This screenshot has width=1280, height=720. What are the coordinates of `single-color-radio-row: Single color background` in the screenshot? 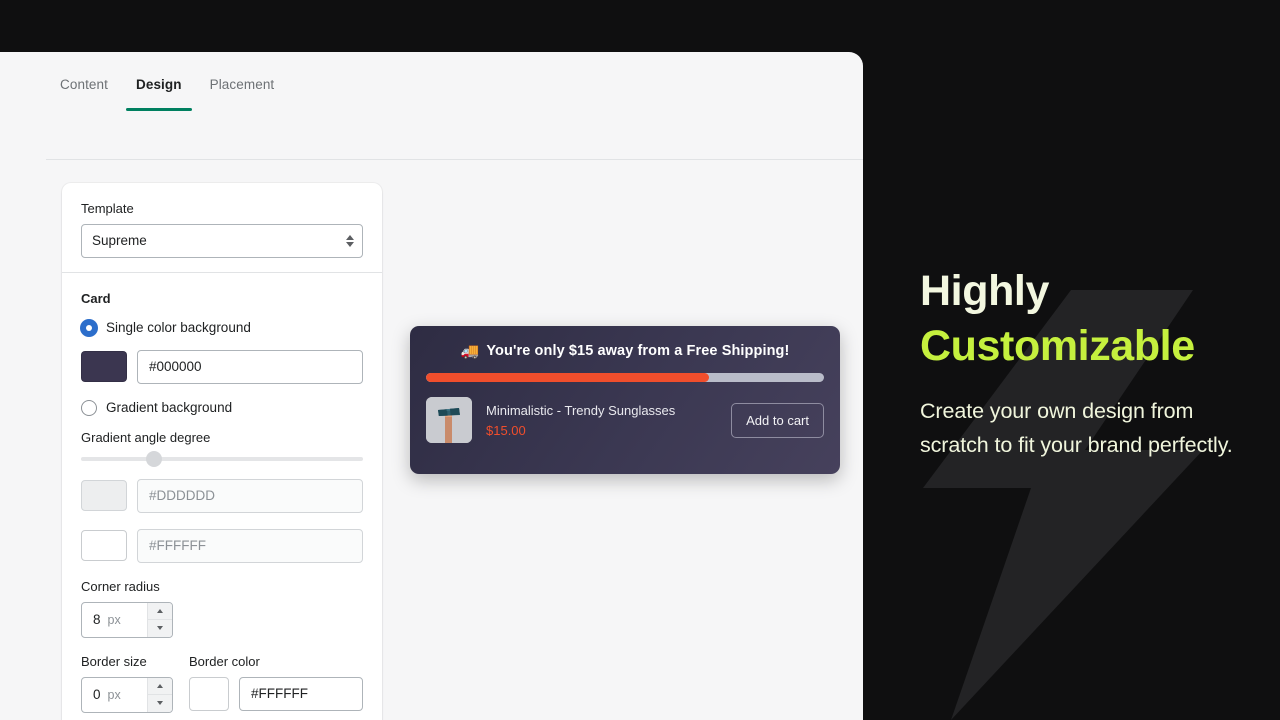 It's located at (222, 327).